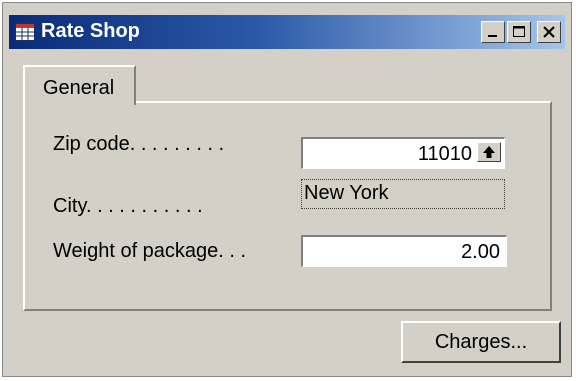 Image resolution: width=576 pixels, height=381 pixels. What do you see at coordinates (493, 32) in the screenshot?
I see `minimize-button` at bounding box center [493, 32].